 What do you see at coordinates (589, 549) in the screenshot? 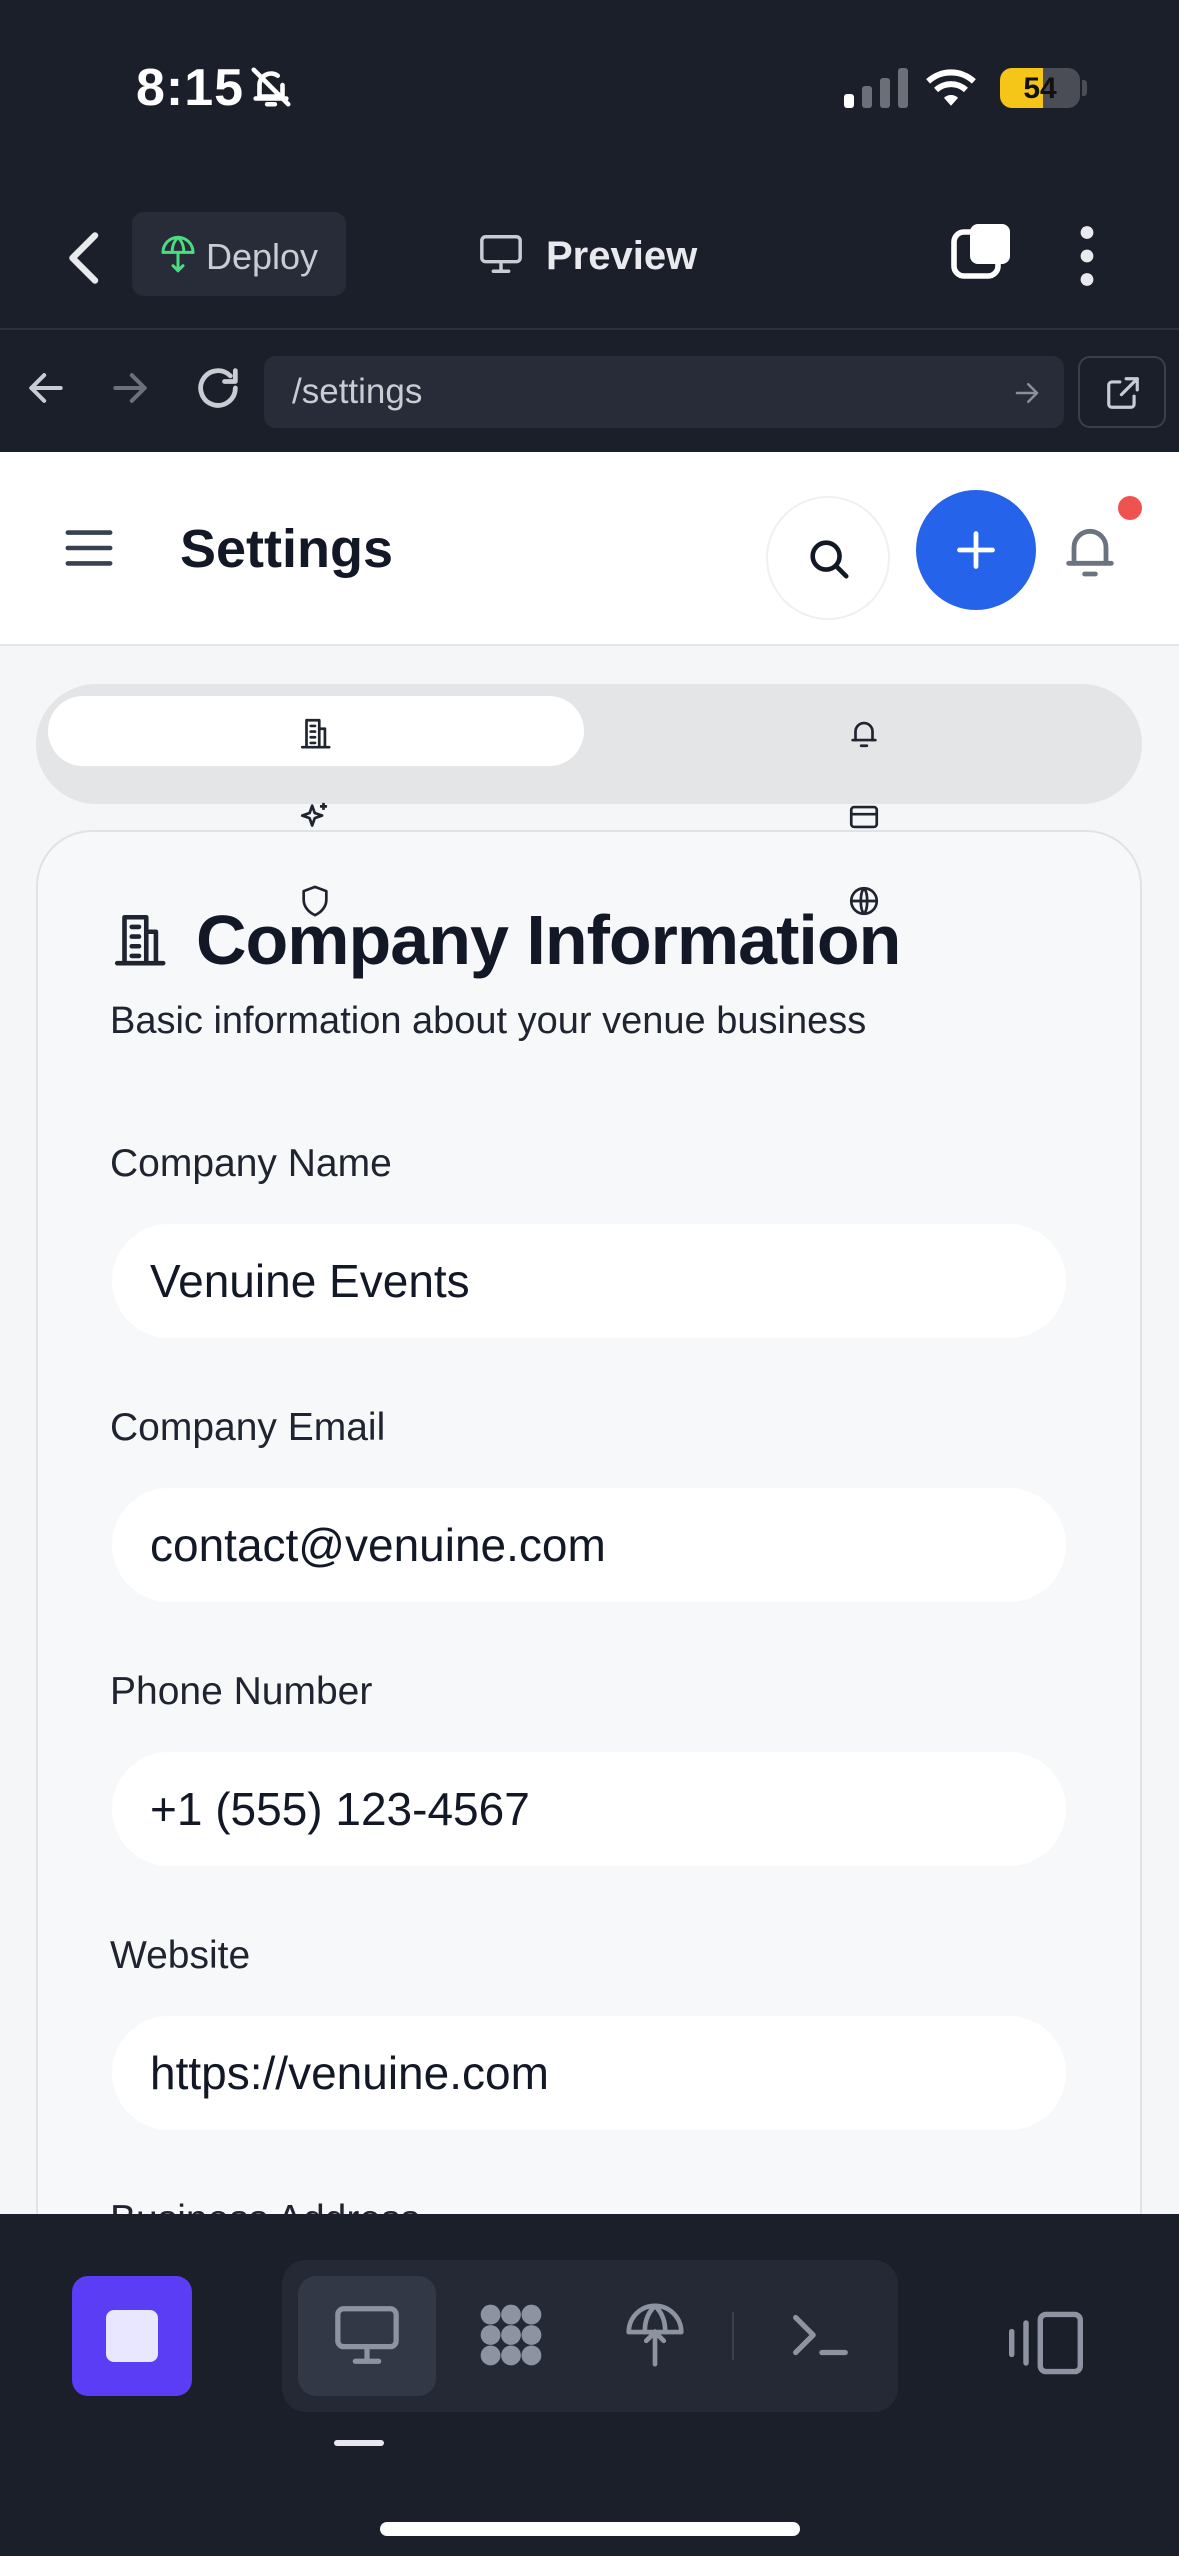
I see `app-header: Settings` at bounding box center [589, 549].